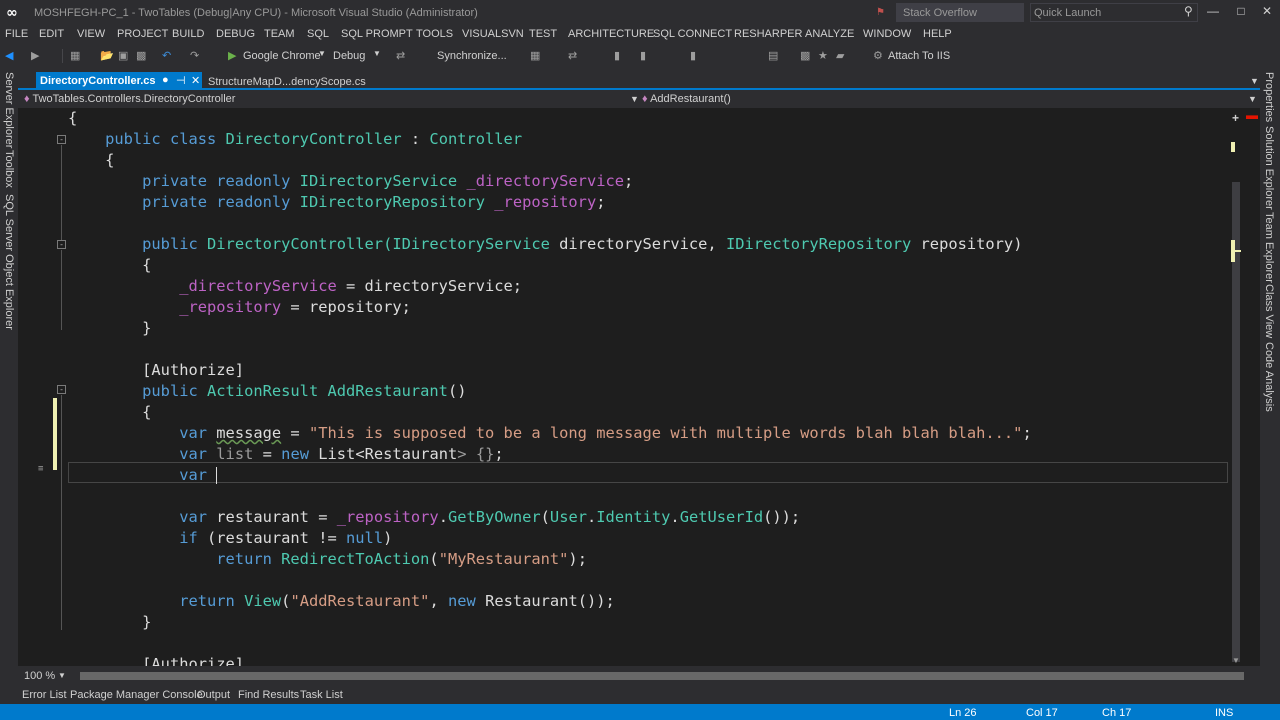 This screenshot has width=1280, height=720. I want to click on menu-edit: EDIT, so click(51, 34).